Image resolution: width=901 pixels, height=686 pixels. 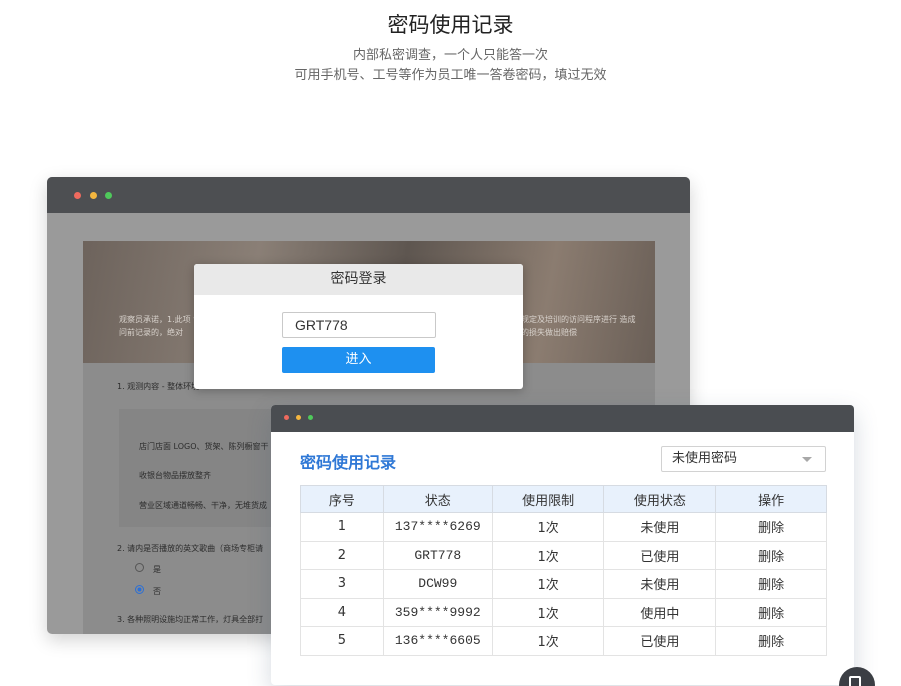 What do you see at coordinates (139, 567) in the screenshot?
I see `radio-yes` at bounding box center [139, 567].